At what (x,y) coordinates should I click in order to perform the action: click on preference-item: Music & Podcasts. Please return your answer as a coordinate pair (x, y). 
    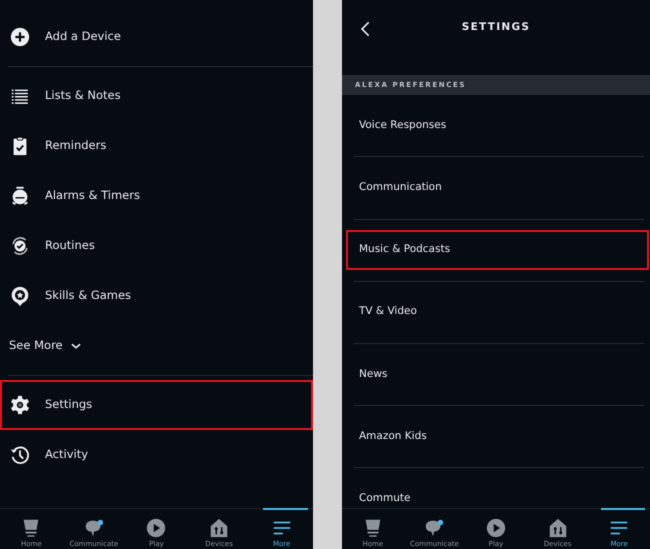
    Looking at the image, I should click on (497, 250).